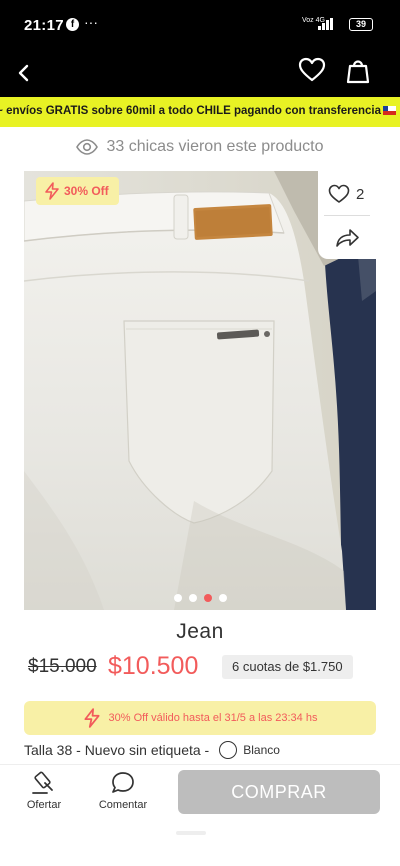 This screenshot has width=400, height=866. Describe the element at coordinates (360, 194) in the screenshot. I see `like-count: 2` at that location.